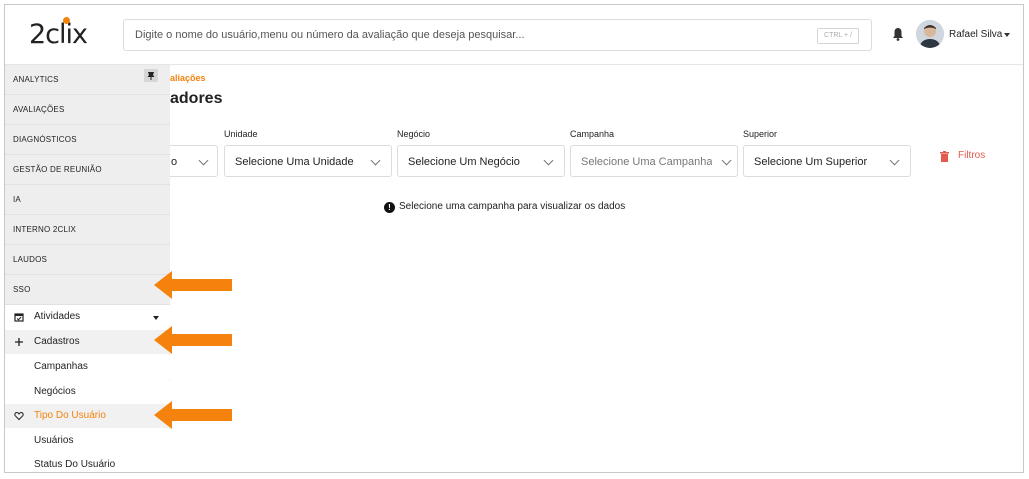 The width and height of the screenshot is (1029, 479). What do you see at coordinates (151, 75) in the screenshot?
I see `pin-icon` at bounding box center [151, 75].